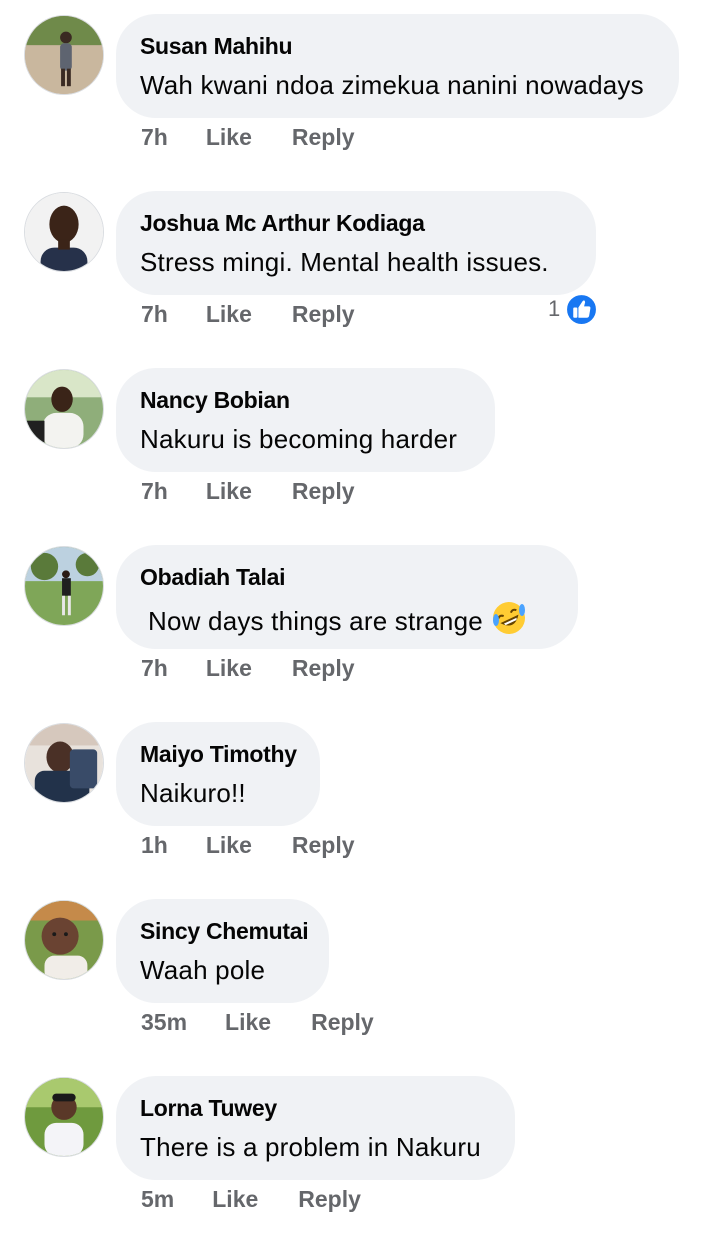  I want to click on comment-actions: 35m Like Reply, so click(257, 1022).